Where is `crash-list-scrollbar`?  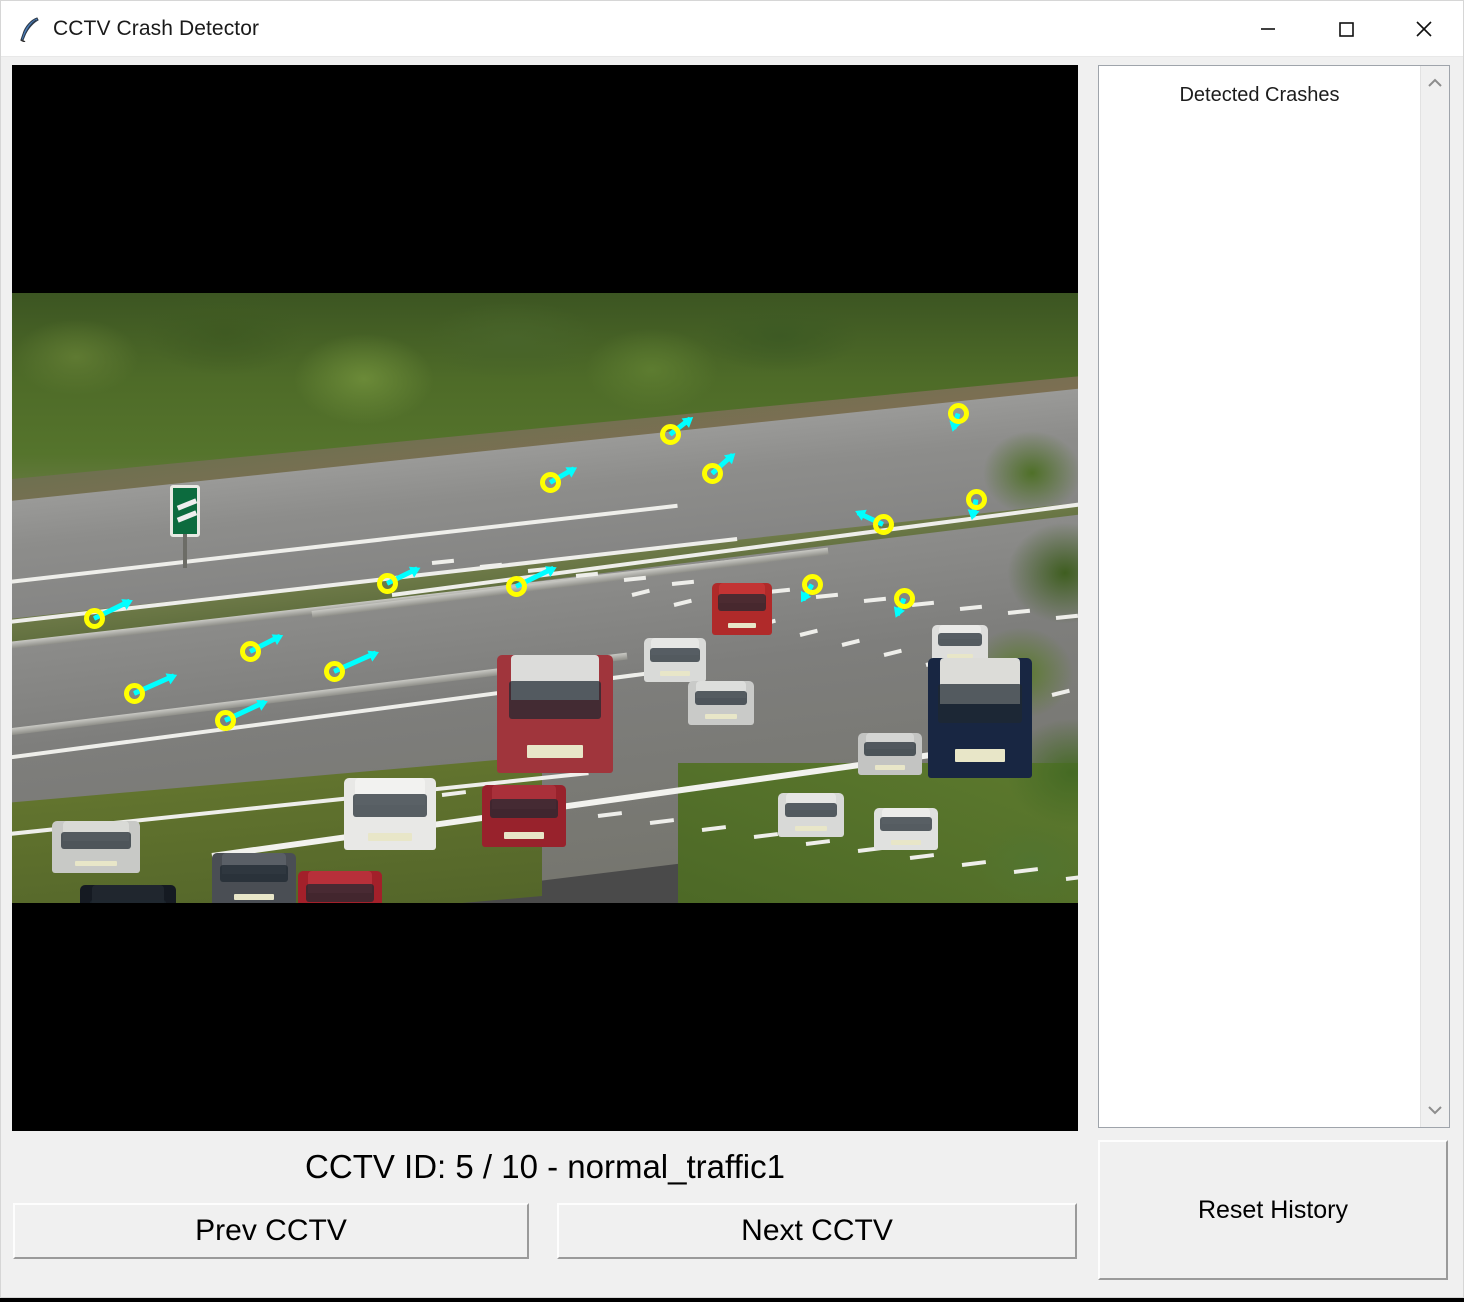
crash-list-scrollbar is located at coordinates (1434, 596).